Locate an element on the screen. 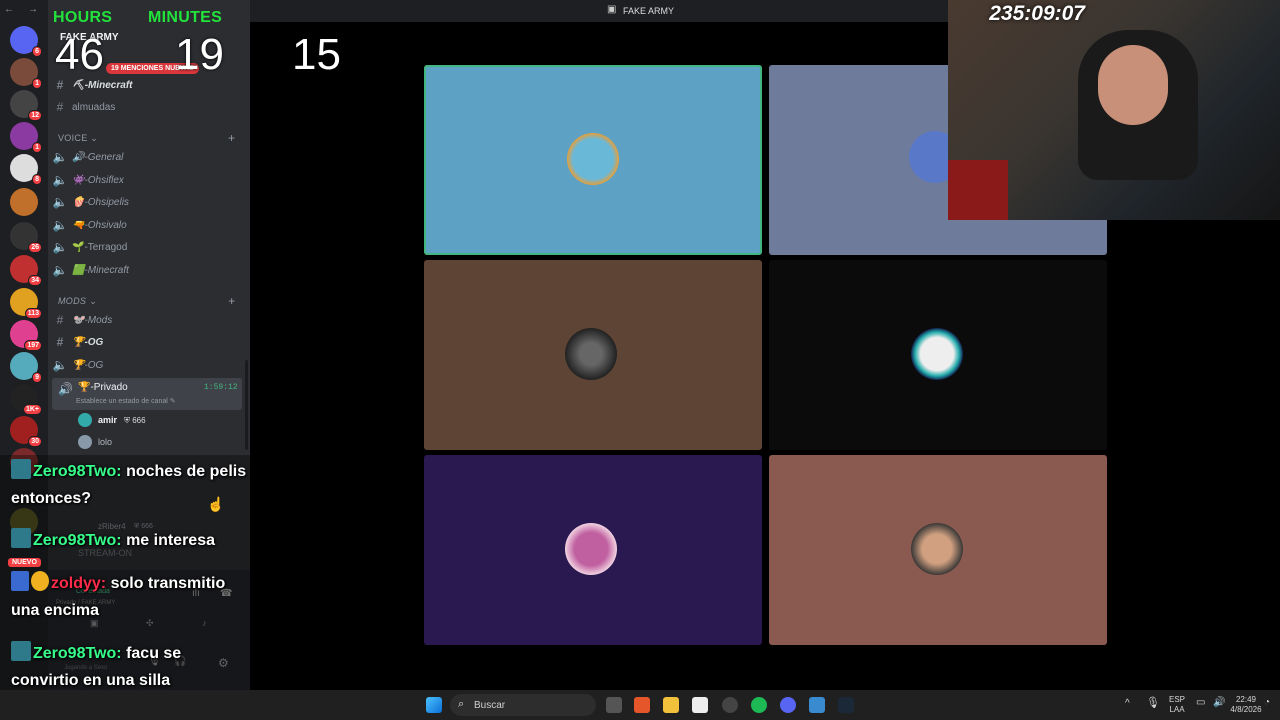 Image resolution: width=1280 pixels, height=720 pixels. brave-browser-icon is located at coordinates (642, 705).